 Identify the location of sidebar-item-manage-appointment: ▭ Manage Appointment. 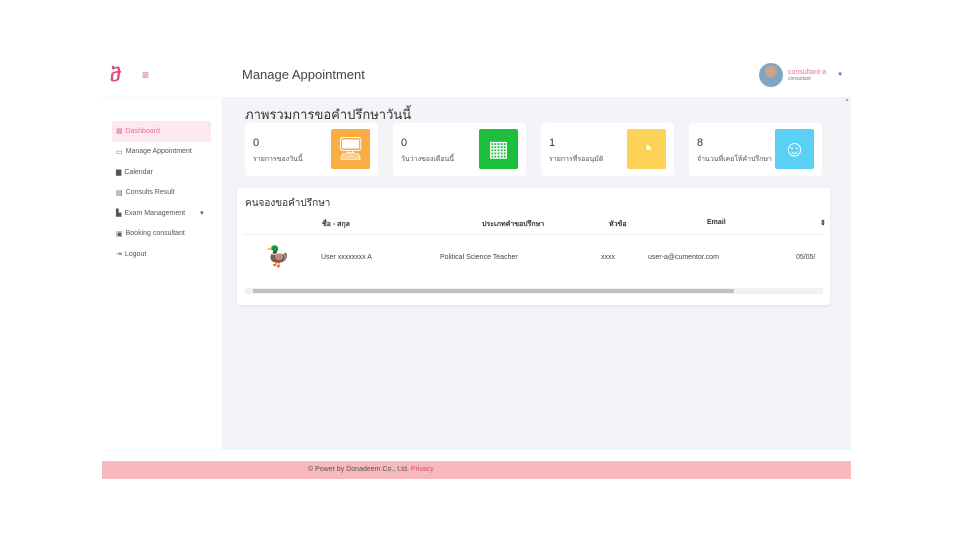
(161, 152).